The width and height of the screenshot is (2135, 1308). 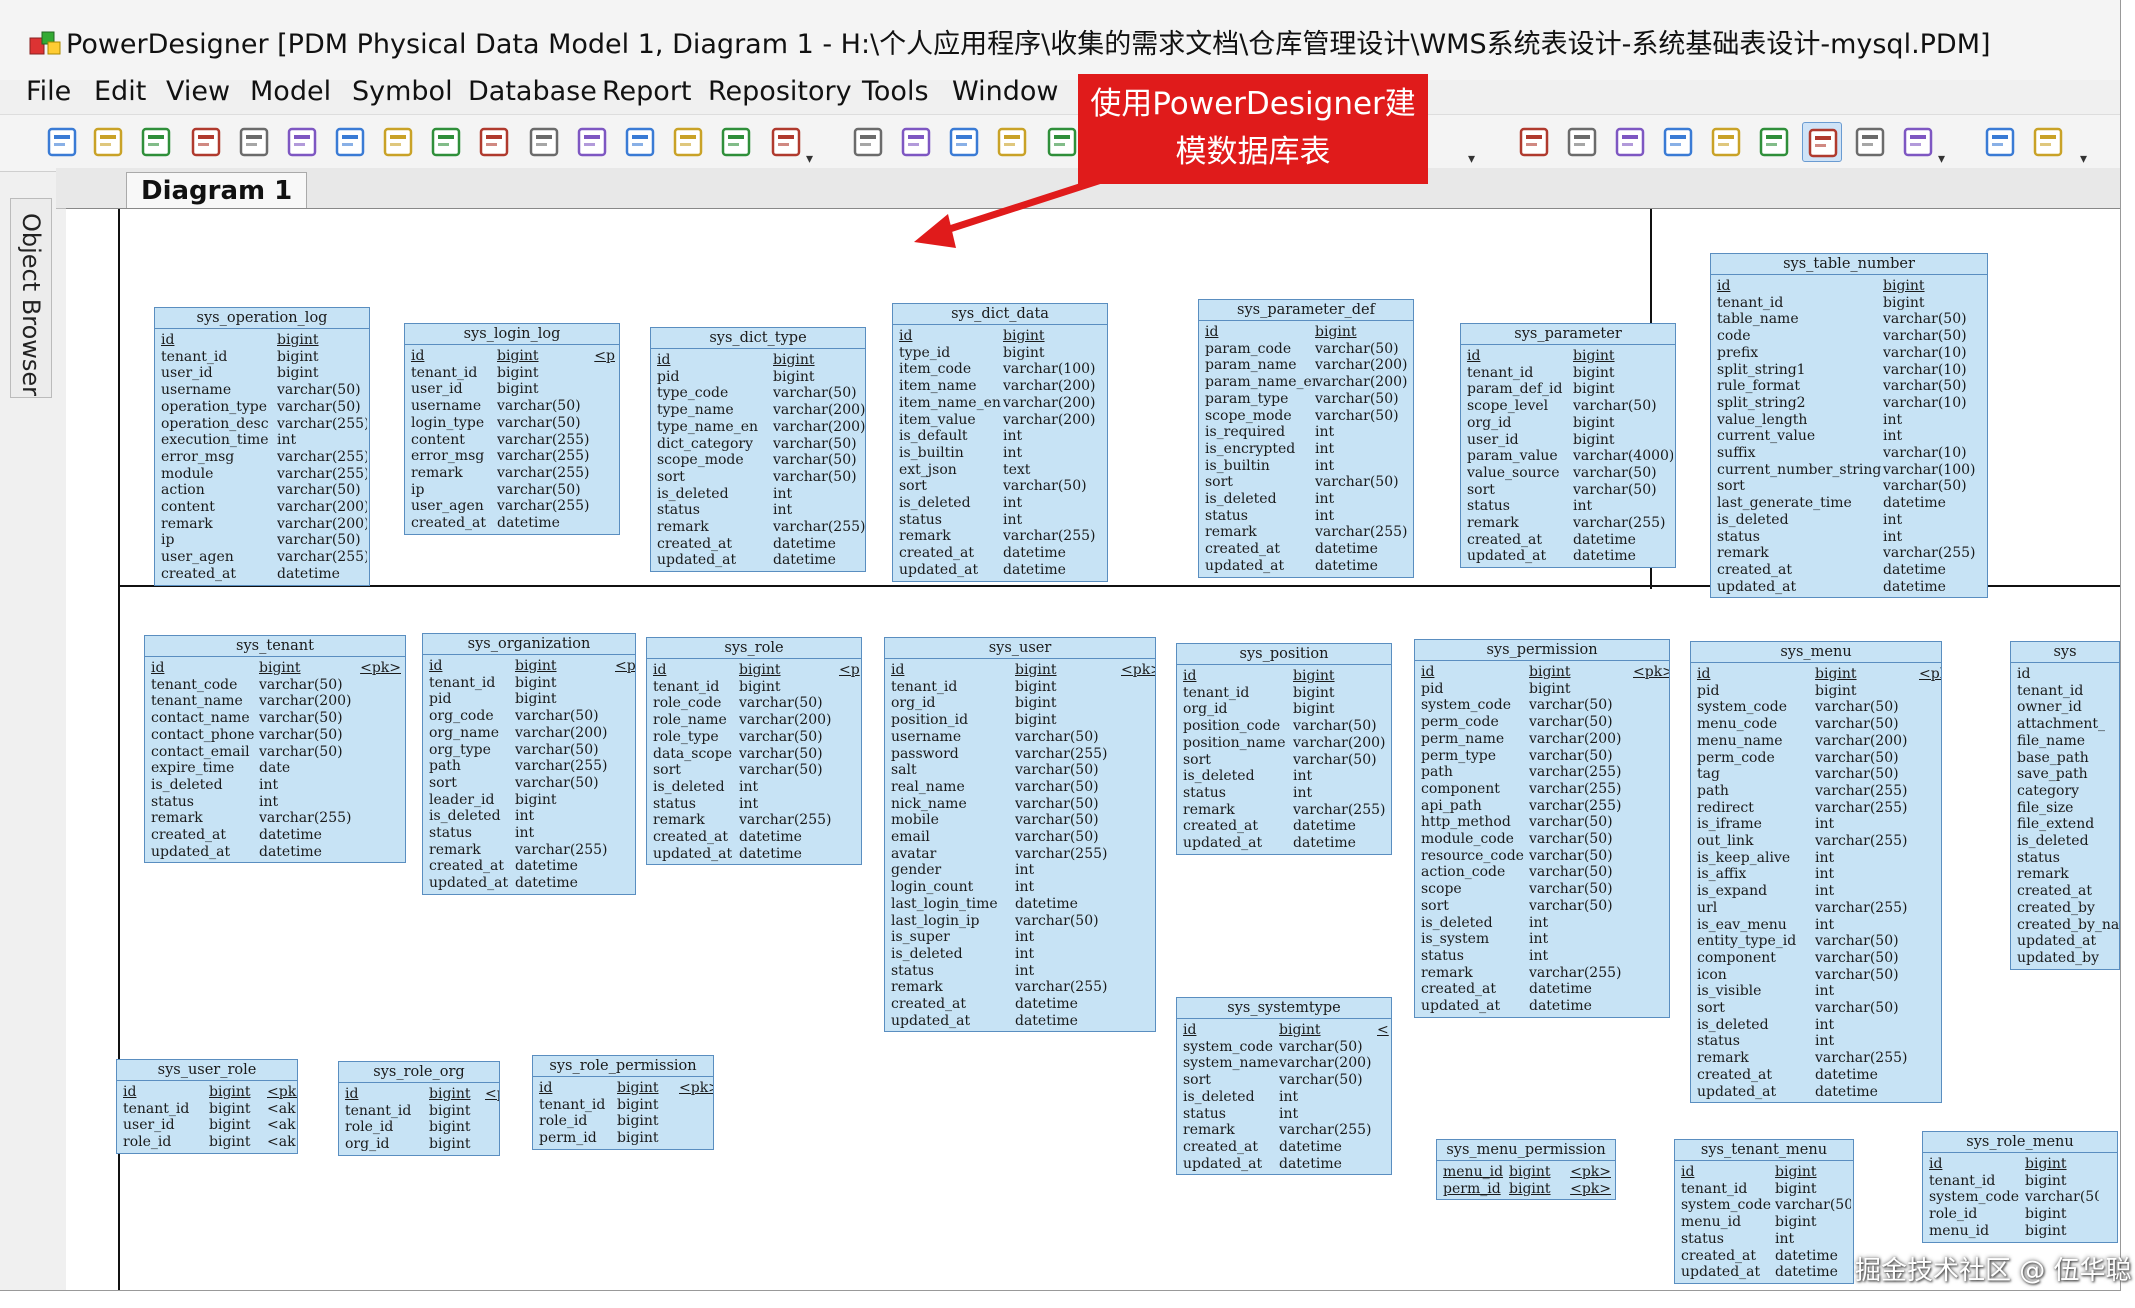 I want to click on table-column-row: system_name varchar(200), so click(x=1287, y=1063).